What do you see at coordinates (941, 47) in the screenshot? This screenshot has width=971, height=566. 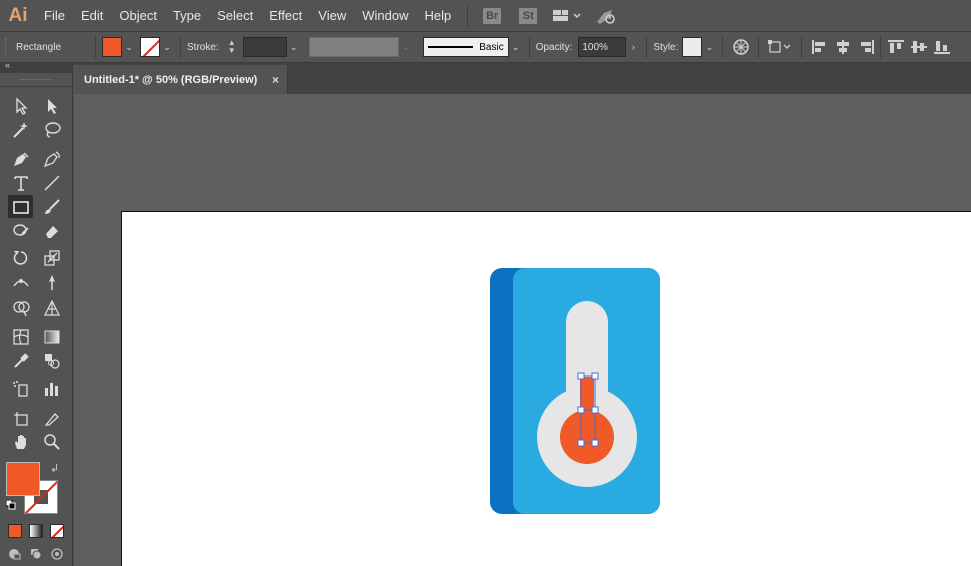 I see `align-bottom-button` at bounding box center [941, 47].